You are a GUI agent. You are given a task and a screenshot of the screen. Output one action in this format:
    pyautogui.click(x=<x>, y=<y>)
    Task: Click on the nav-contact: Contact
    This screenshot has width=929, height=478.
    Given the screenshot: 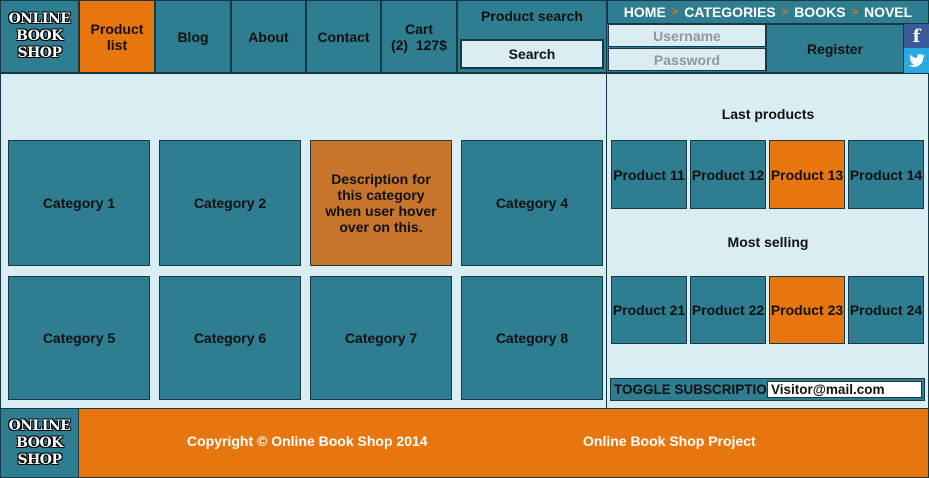 What is the action you would take?
    pyautogui.click(x=343, y=36)
    